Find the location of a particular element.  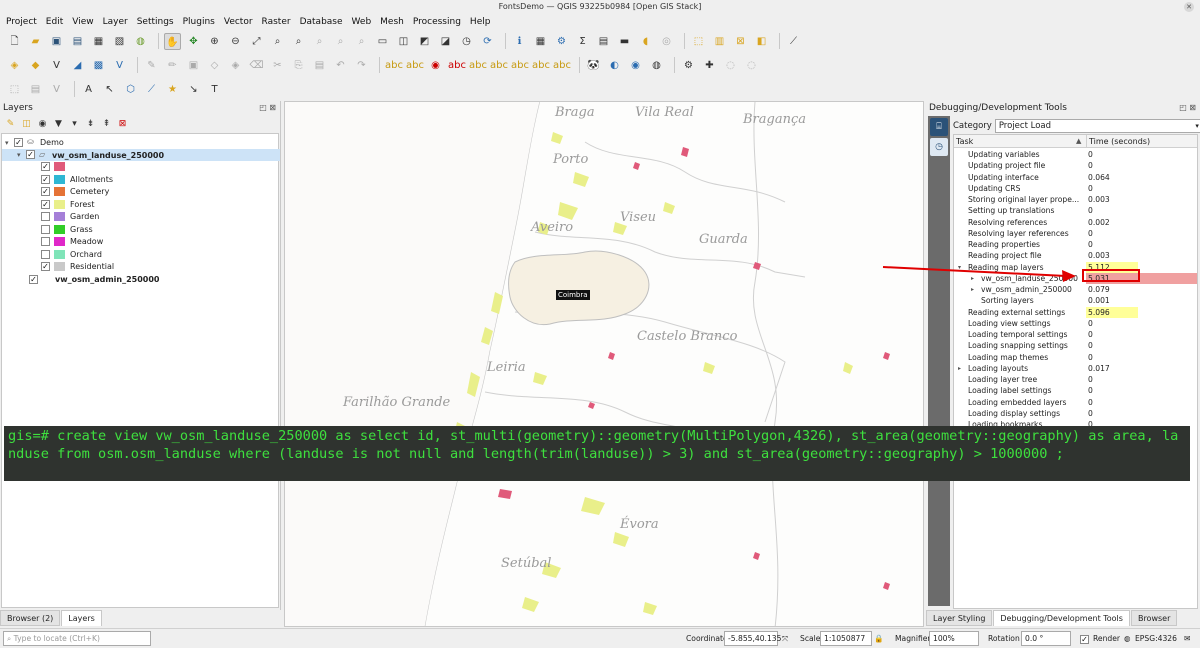

plugin-icon: 🐼 is located at coordinates (593, 65).